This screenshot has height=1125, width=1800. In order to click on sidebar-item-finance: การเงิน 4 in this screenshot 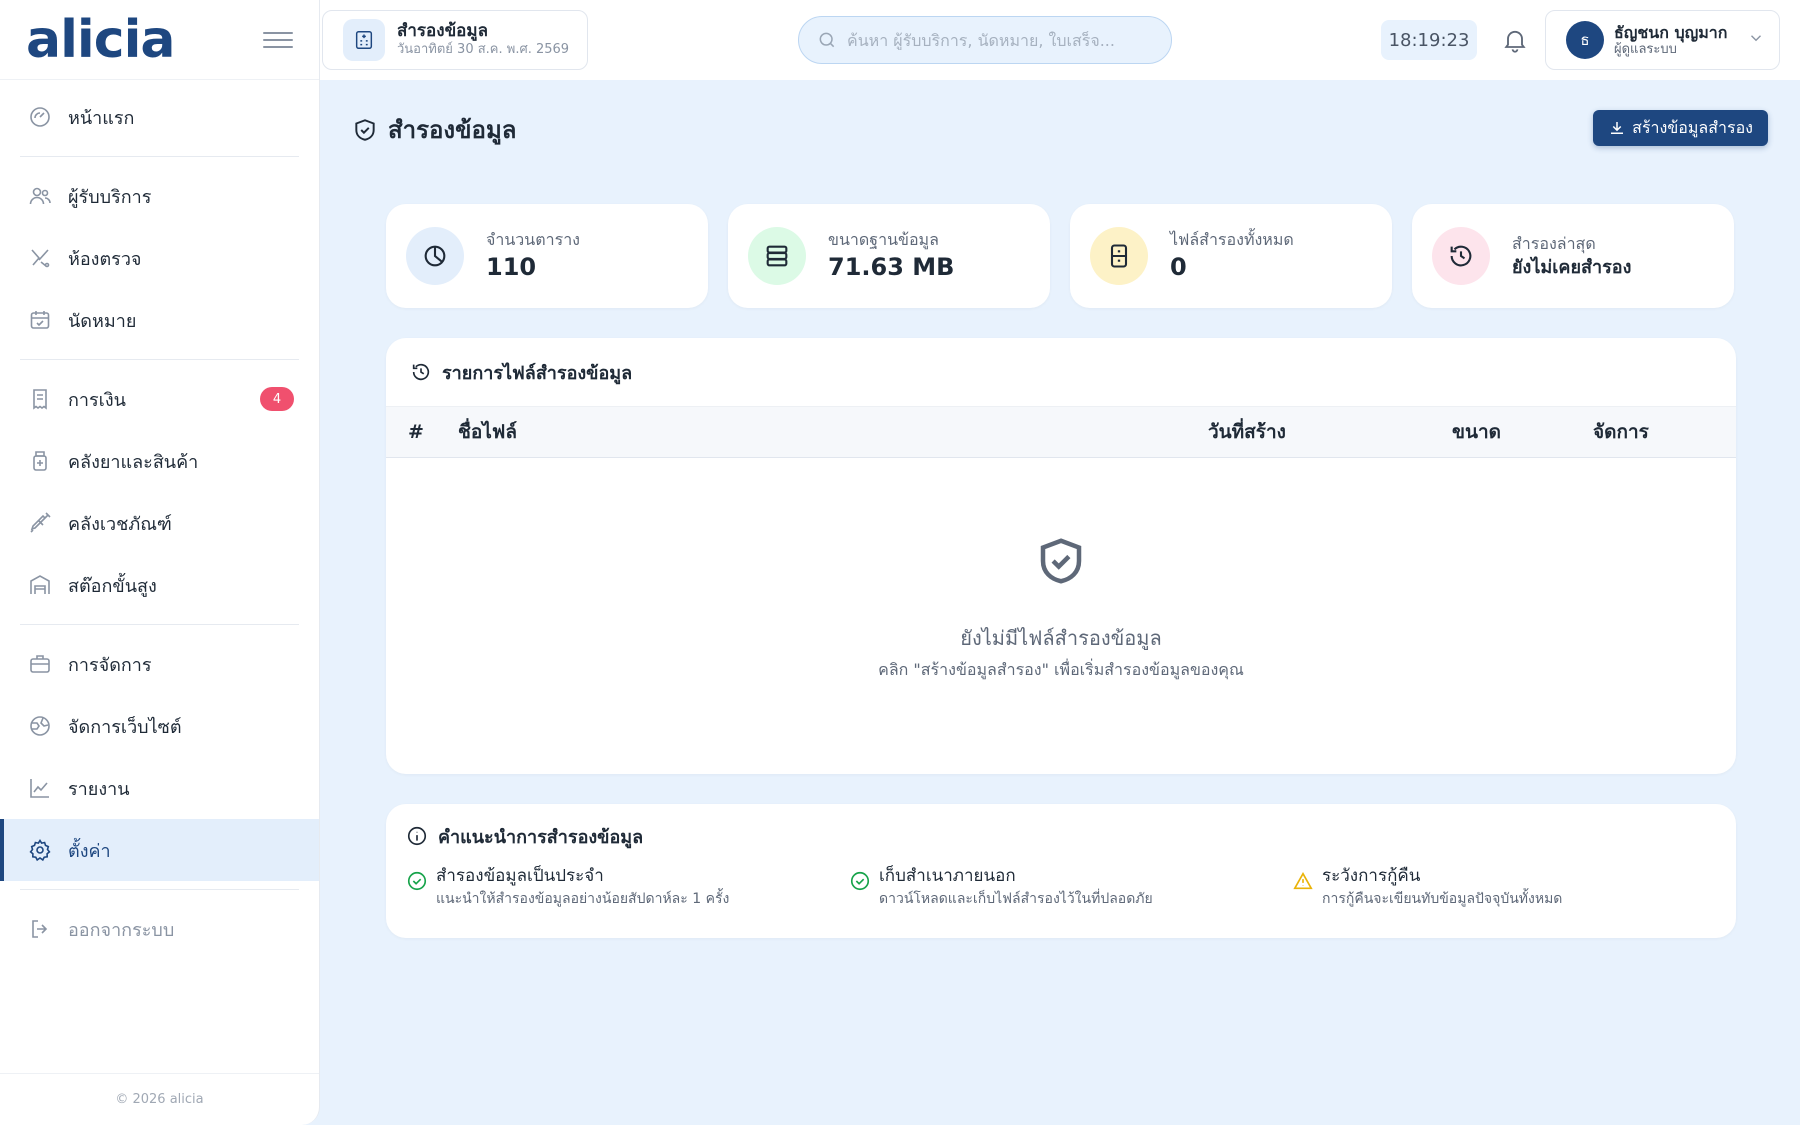, I will do `click(159, 399)`.